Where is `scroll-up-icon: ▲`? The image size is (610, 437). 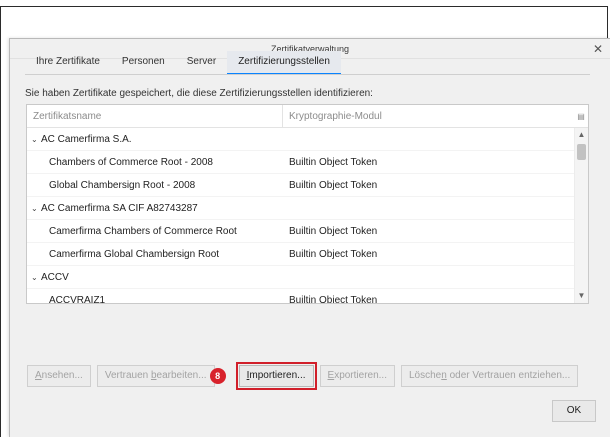 scroll-up-icon: ▲ is located at coordinates (581, 135).